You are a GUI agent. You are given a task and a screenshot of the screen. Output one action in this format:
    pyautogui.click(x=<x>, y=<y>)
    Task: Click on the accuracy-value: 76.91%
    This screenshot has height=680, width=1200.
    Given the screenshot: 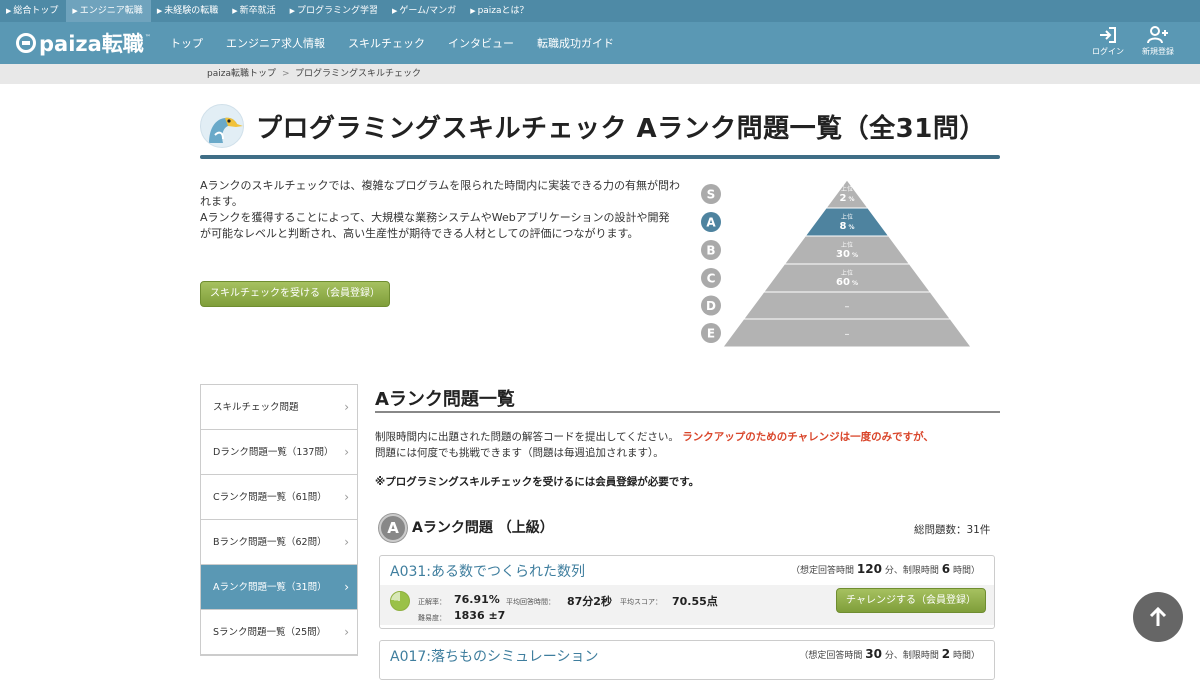 What is the action you would take?
    pyautogui.click(x=477, y=599)
    